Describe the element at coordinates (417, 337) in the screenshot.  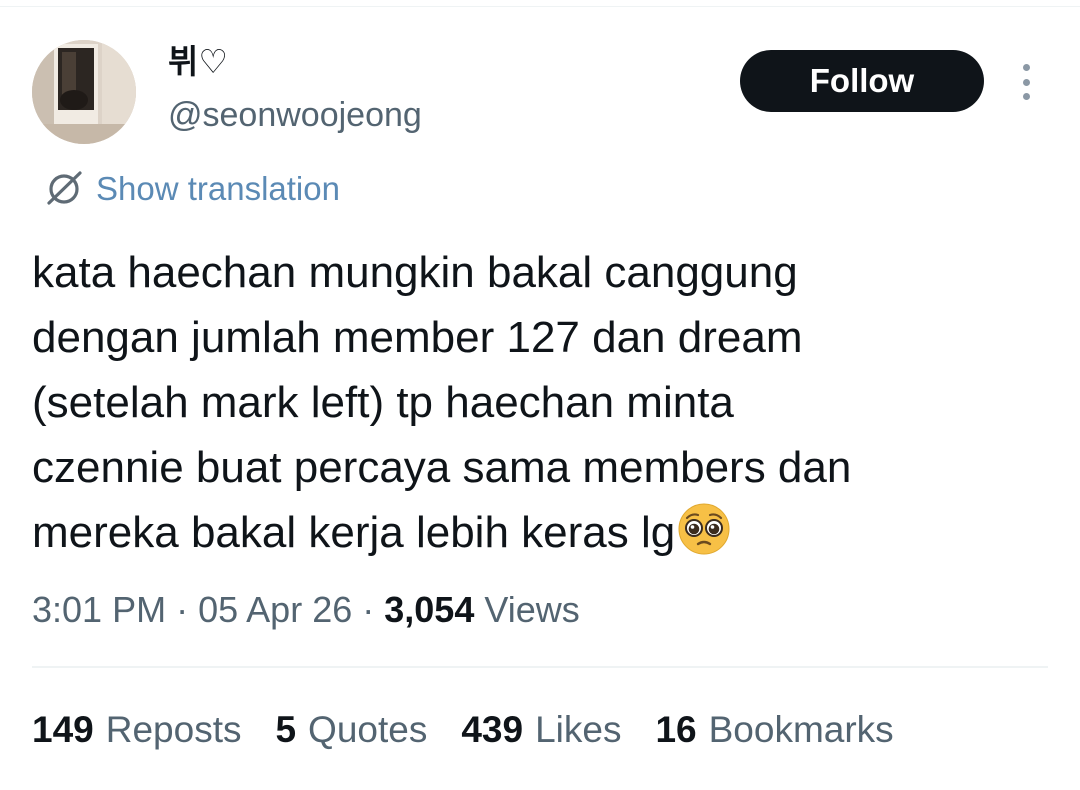
I see `tweet-text-line: dengan jumlah member 127 dan dream` at that location.